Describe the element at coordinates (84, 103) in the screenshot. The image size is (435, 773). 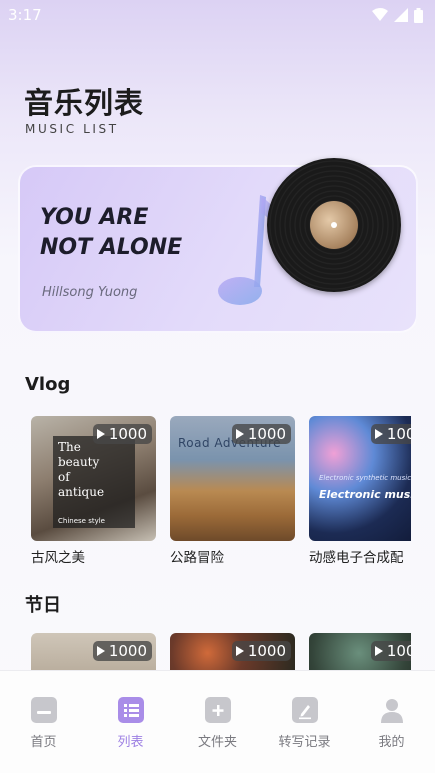
I see `page-title: 音乐列表` at that location.